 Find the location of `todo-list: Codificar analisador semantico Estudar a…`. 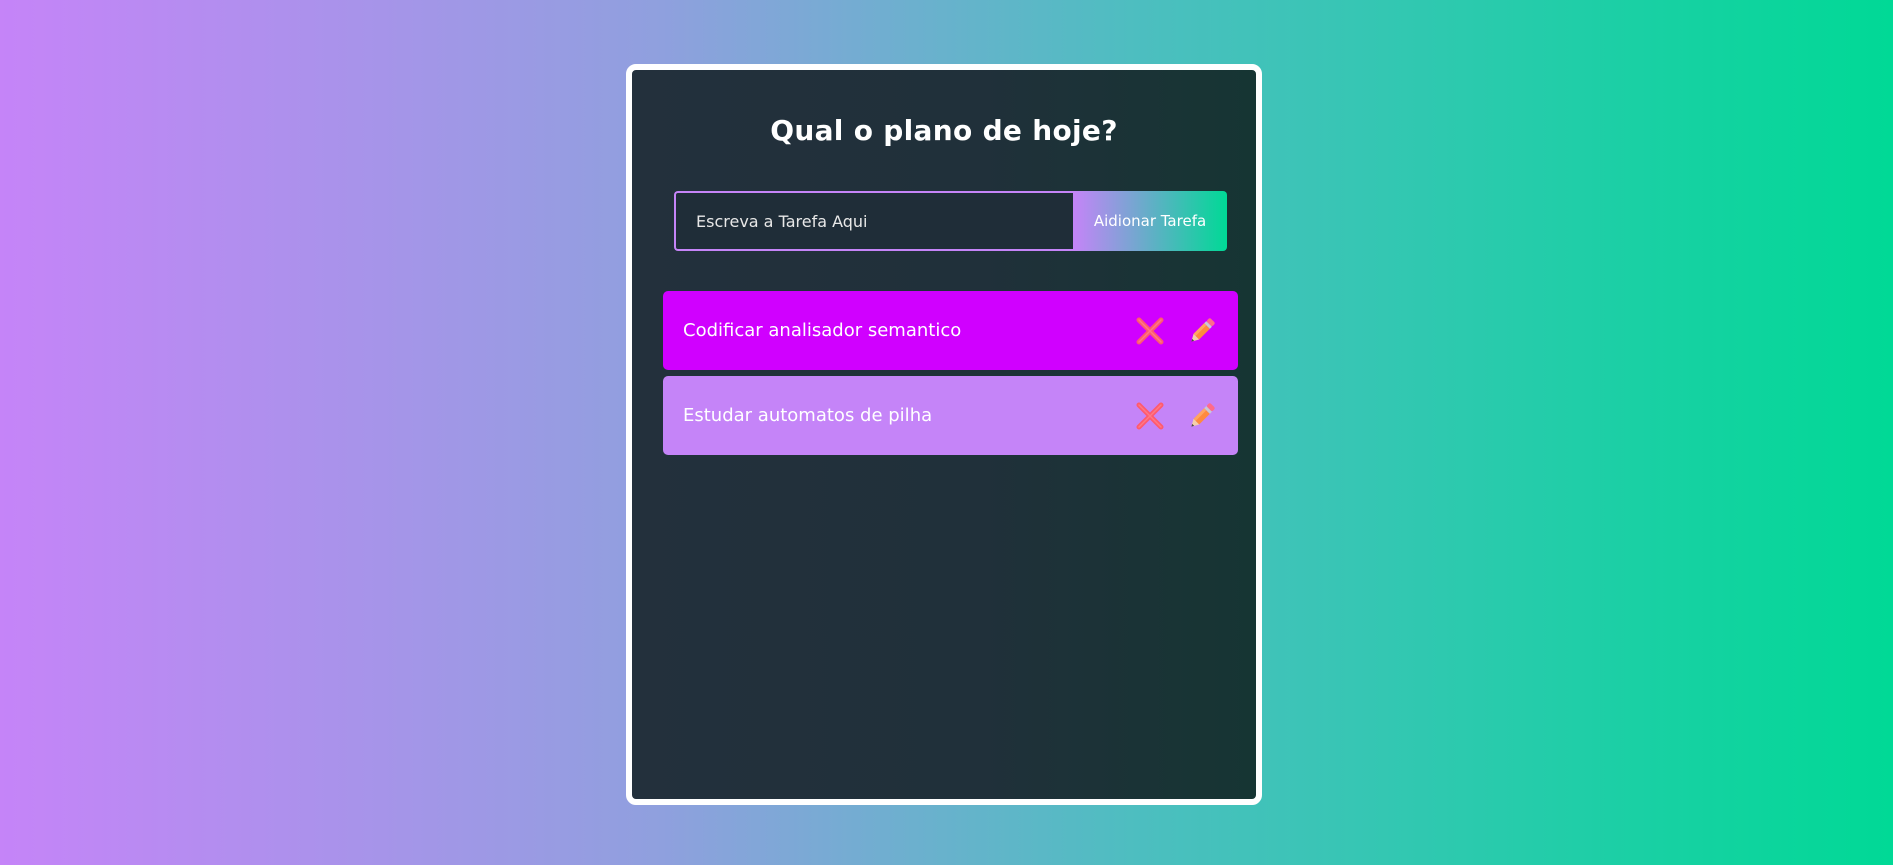

todo-list: Codificar analisador semantico Estudar a… is located at coordinates (950, 376).